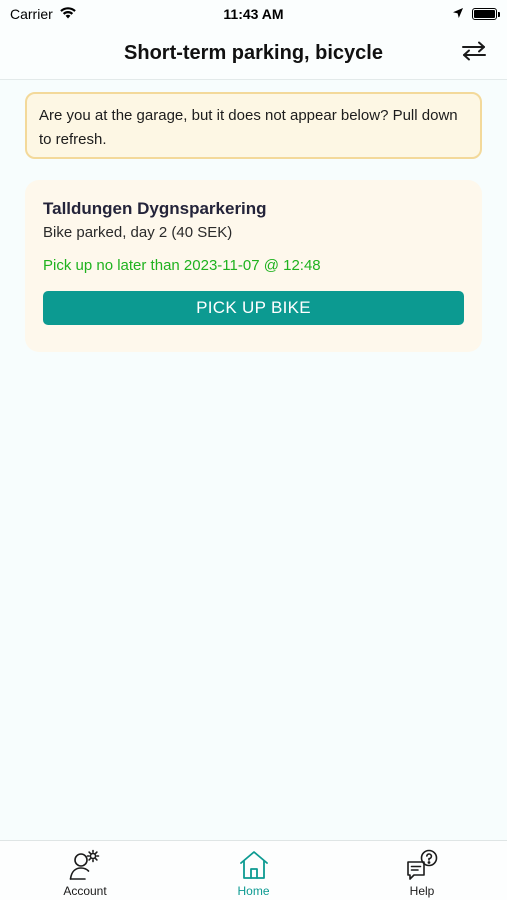 The image size is (507, 900). I want to click on swap-button, so click(474, 53).